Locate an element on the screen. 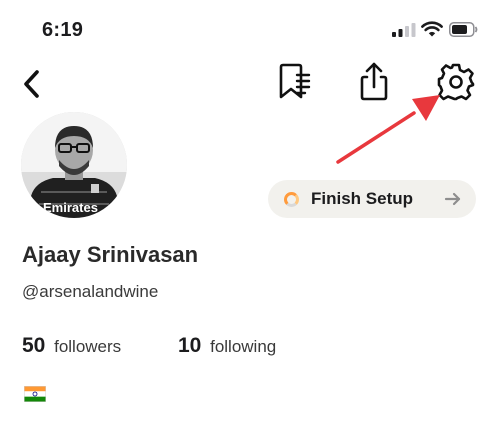 This screenshot has height=424, width=500. profile-top-bar is located at coordinates (250, 83).